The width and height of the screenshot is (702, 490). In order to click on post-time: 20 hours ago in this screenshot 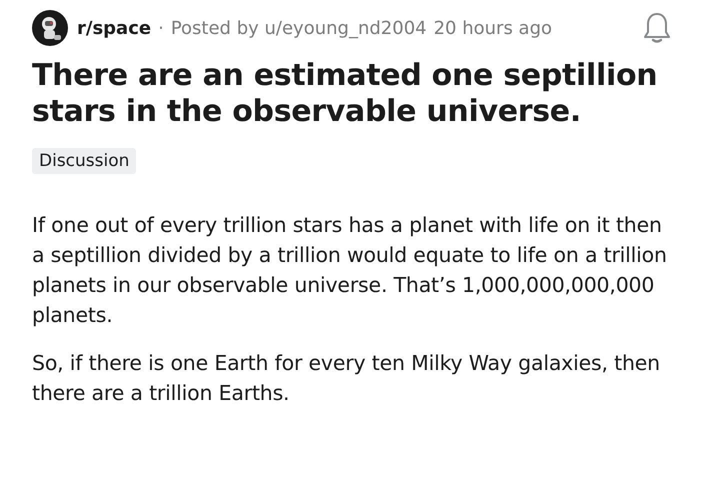, I will do `click(493, 28)`.